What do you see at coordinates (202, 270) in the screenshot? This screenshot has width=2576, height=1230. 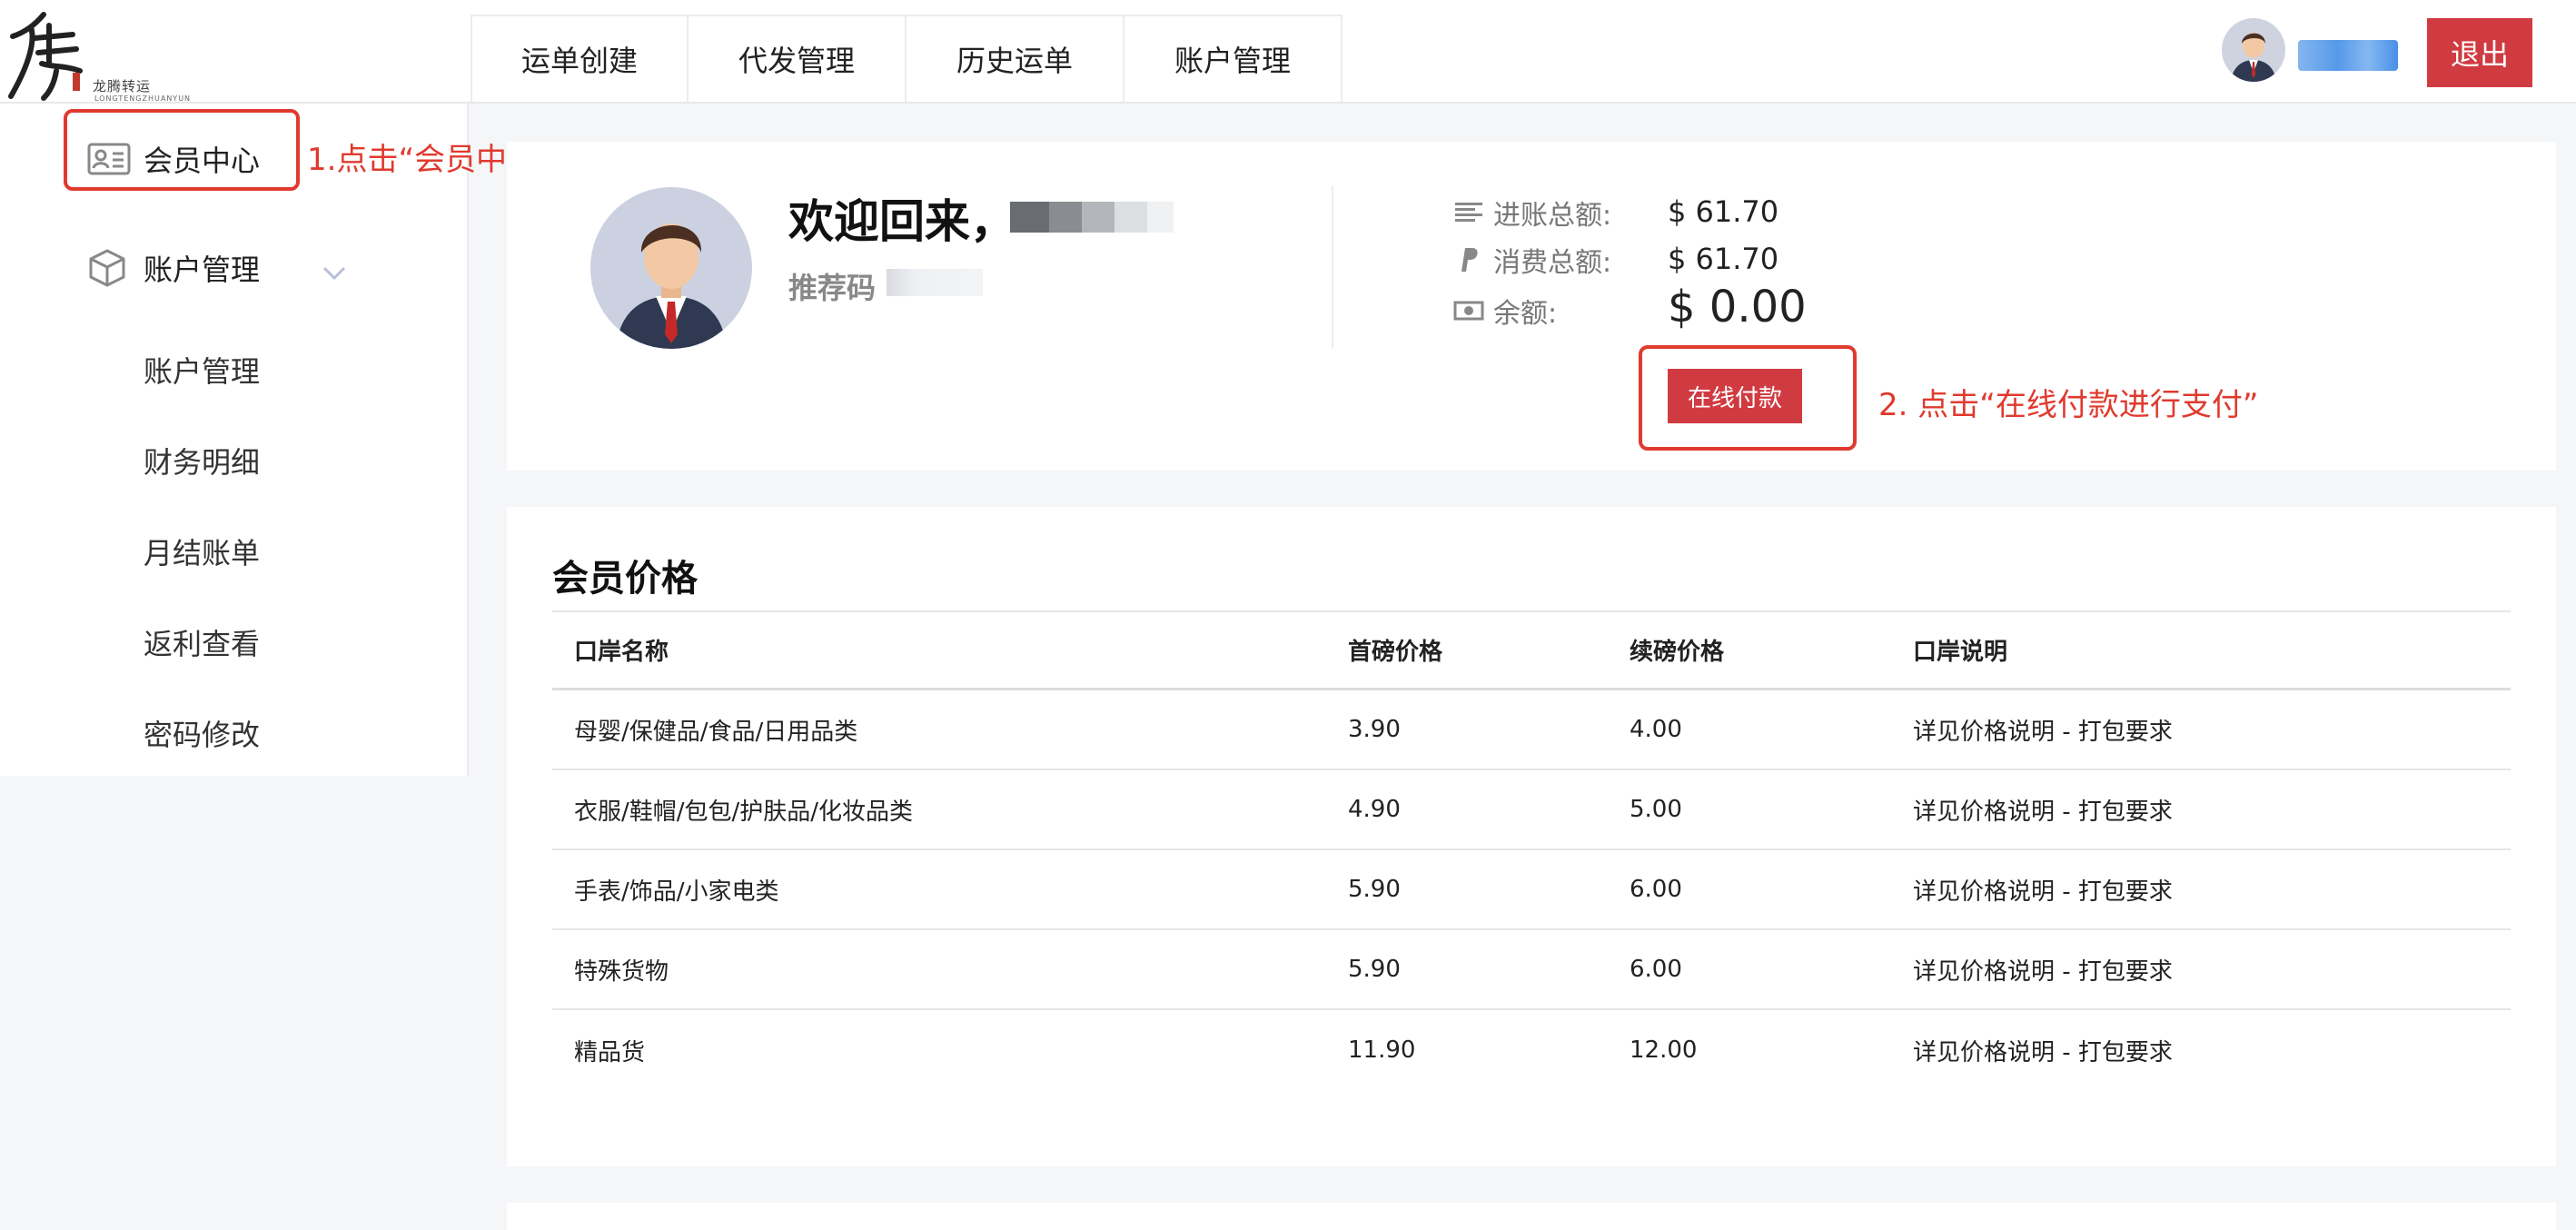 I see `sidebar-item-label: 账户管理` at bounding box center [202, 270].